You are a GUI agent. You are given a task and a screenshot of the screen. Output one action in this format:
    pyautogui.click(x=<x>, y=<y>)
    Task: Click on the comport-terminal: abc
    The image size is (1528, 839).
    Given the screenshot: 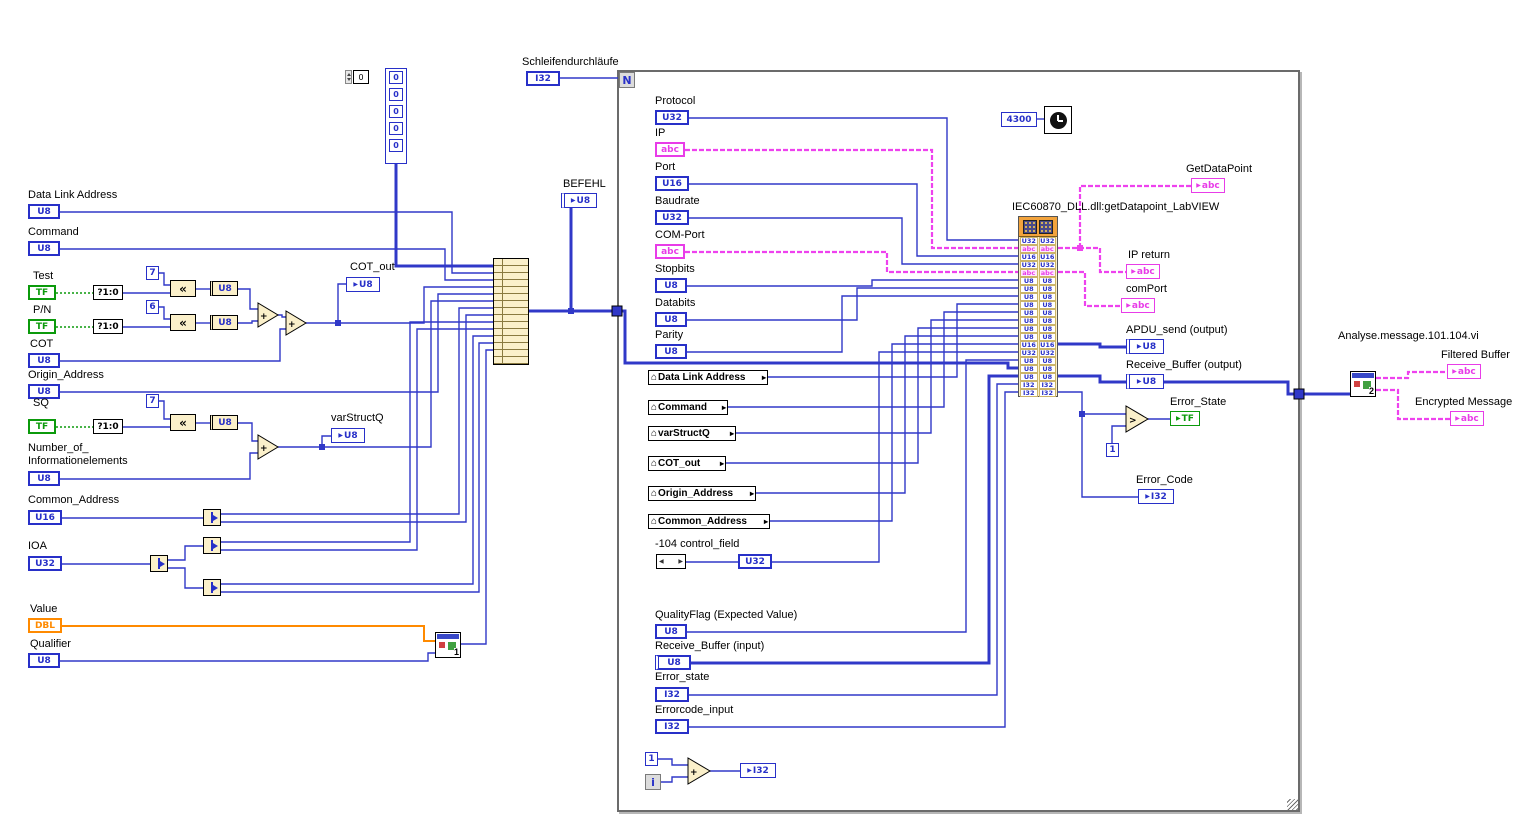 What is the action you would take?
    pyautogui.click(x=1138, y=305)
    